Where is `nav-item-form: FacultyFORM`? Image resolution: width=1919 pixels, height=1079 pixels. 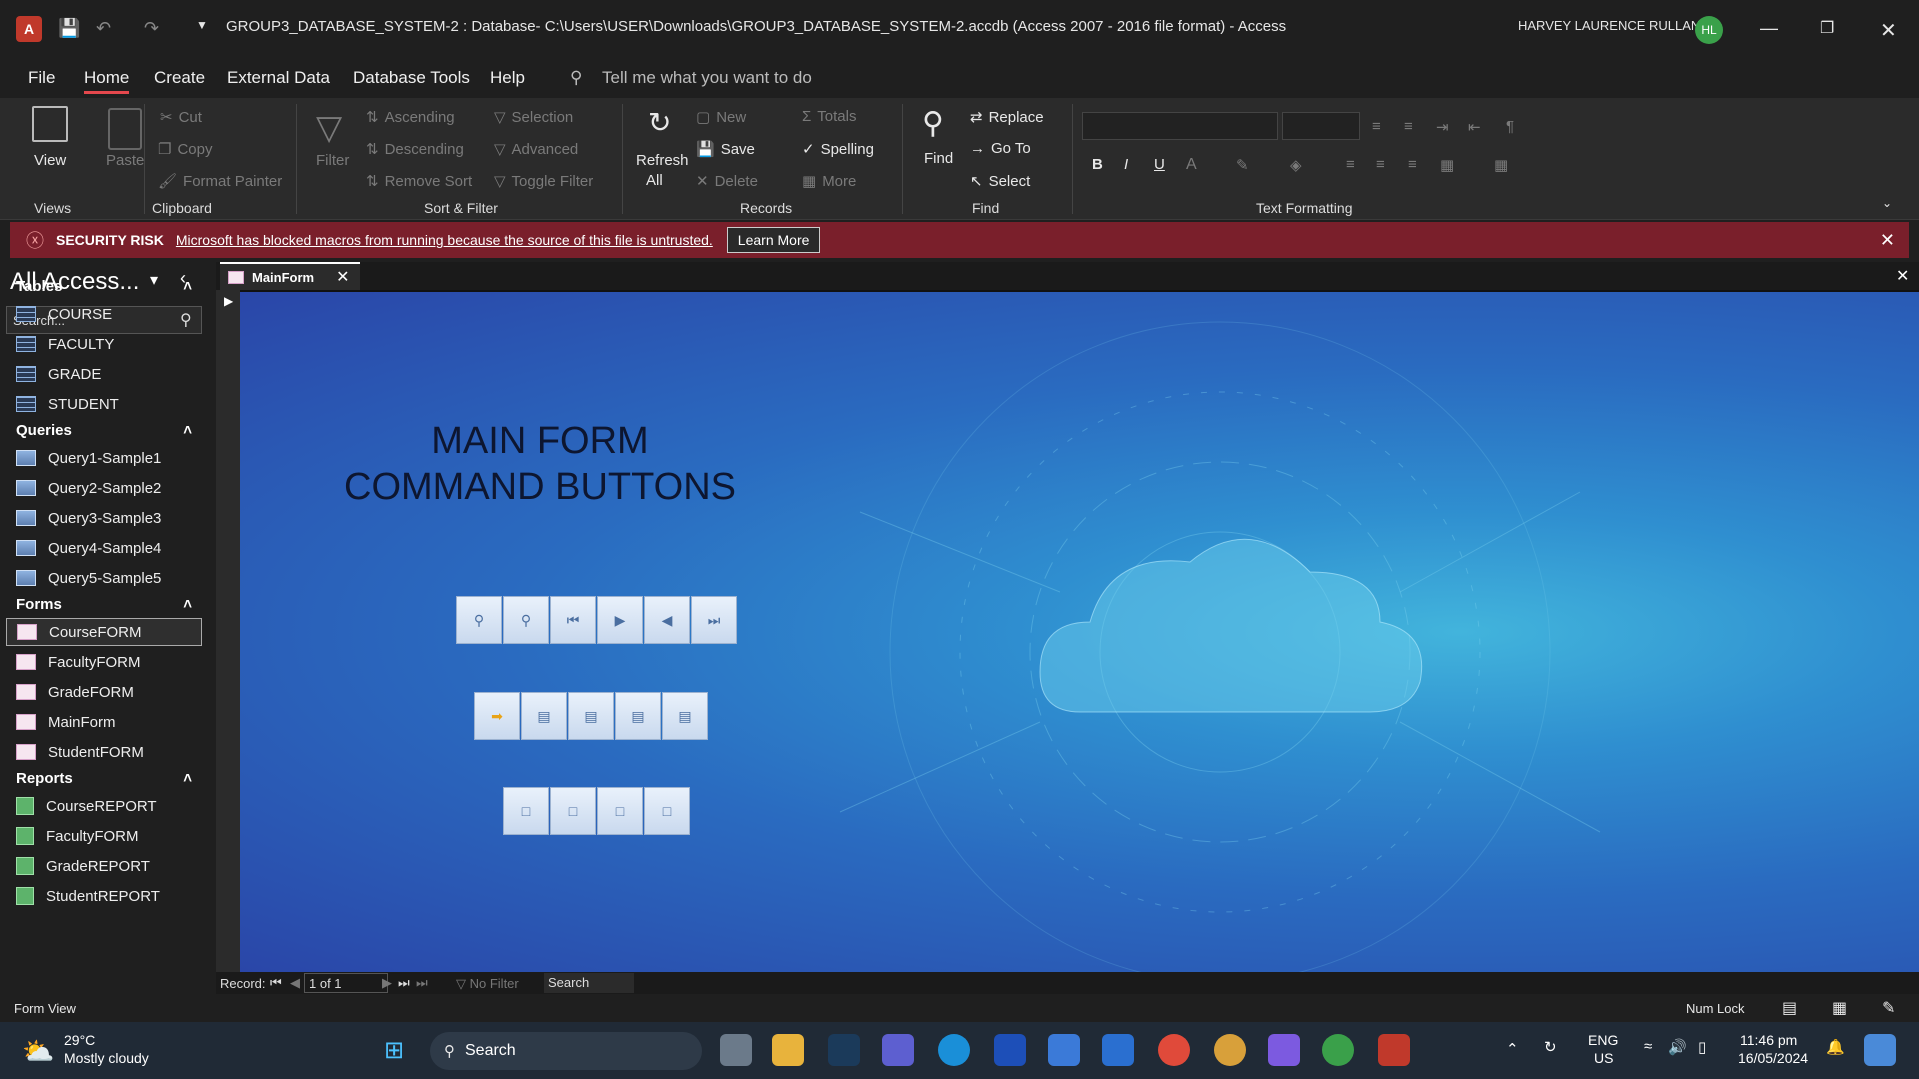
nav-item-form: FacultyFORM is located at coordinates (108, 662).